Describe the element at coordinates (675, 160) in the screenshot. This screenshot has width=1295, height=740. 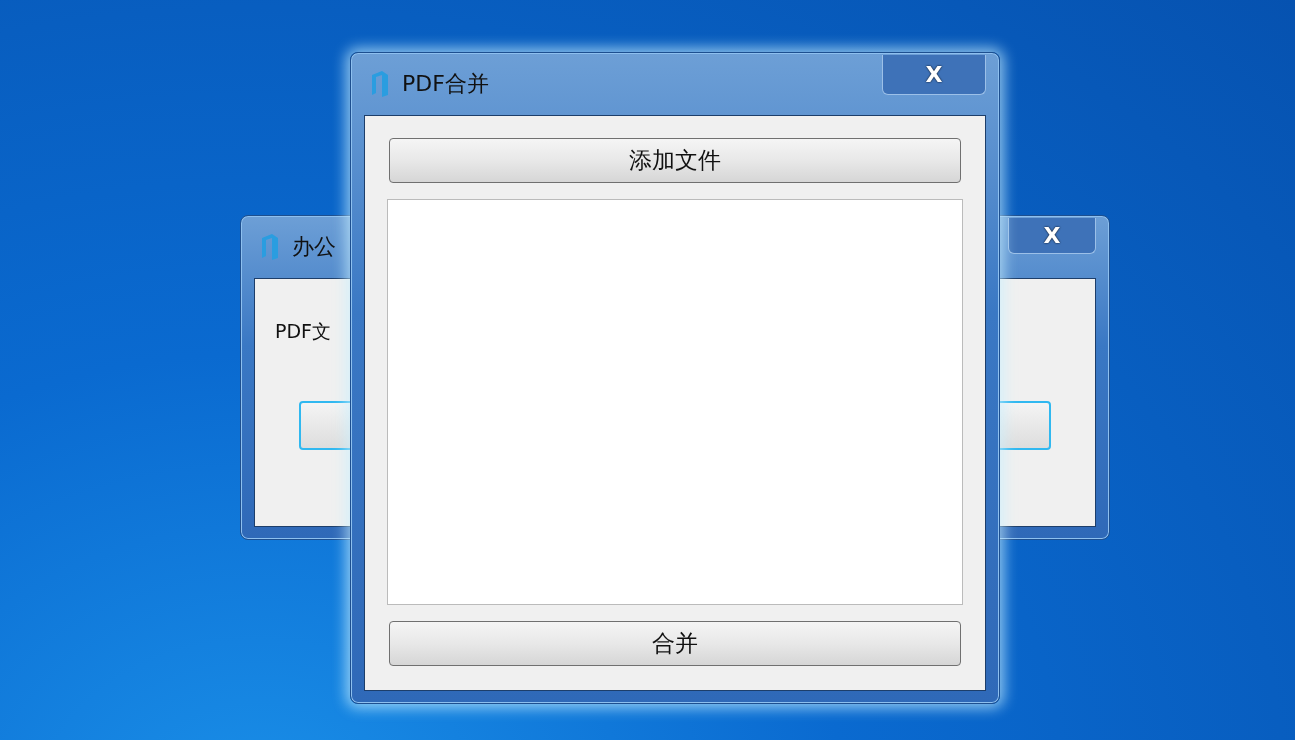
I see `add-file-button: 添加文件` at that location.